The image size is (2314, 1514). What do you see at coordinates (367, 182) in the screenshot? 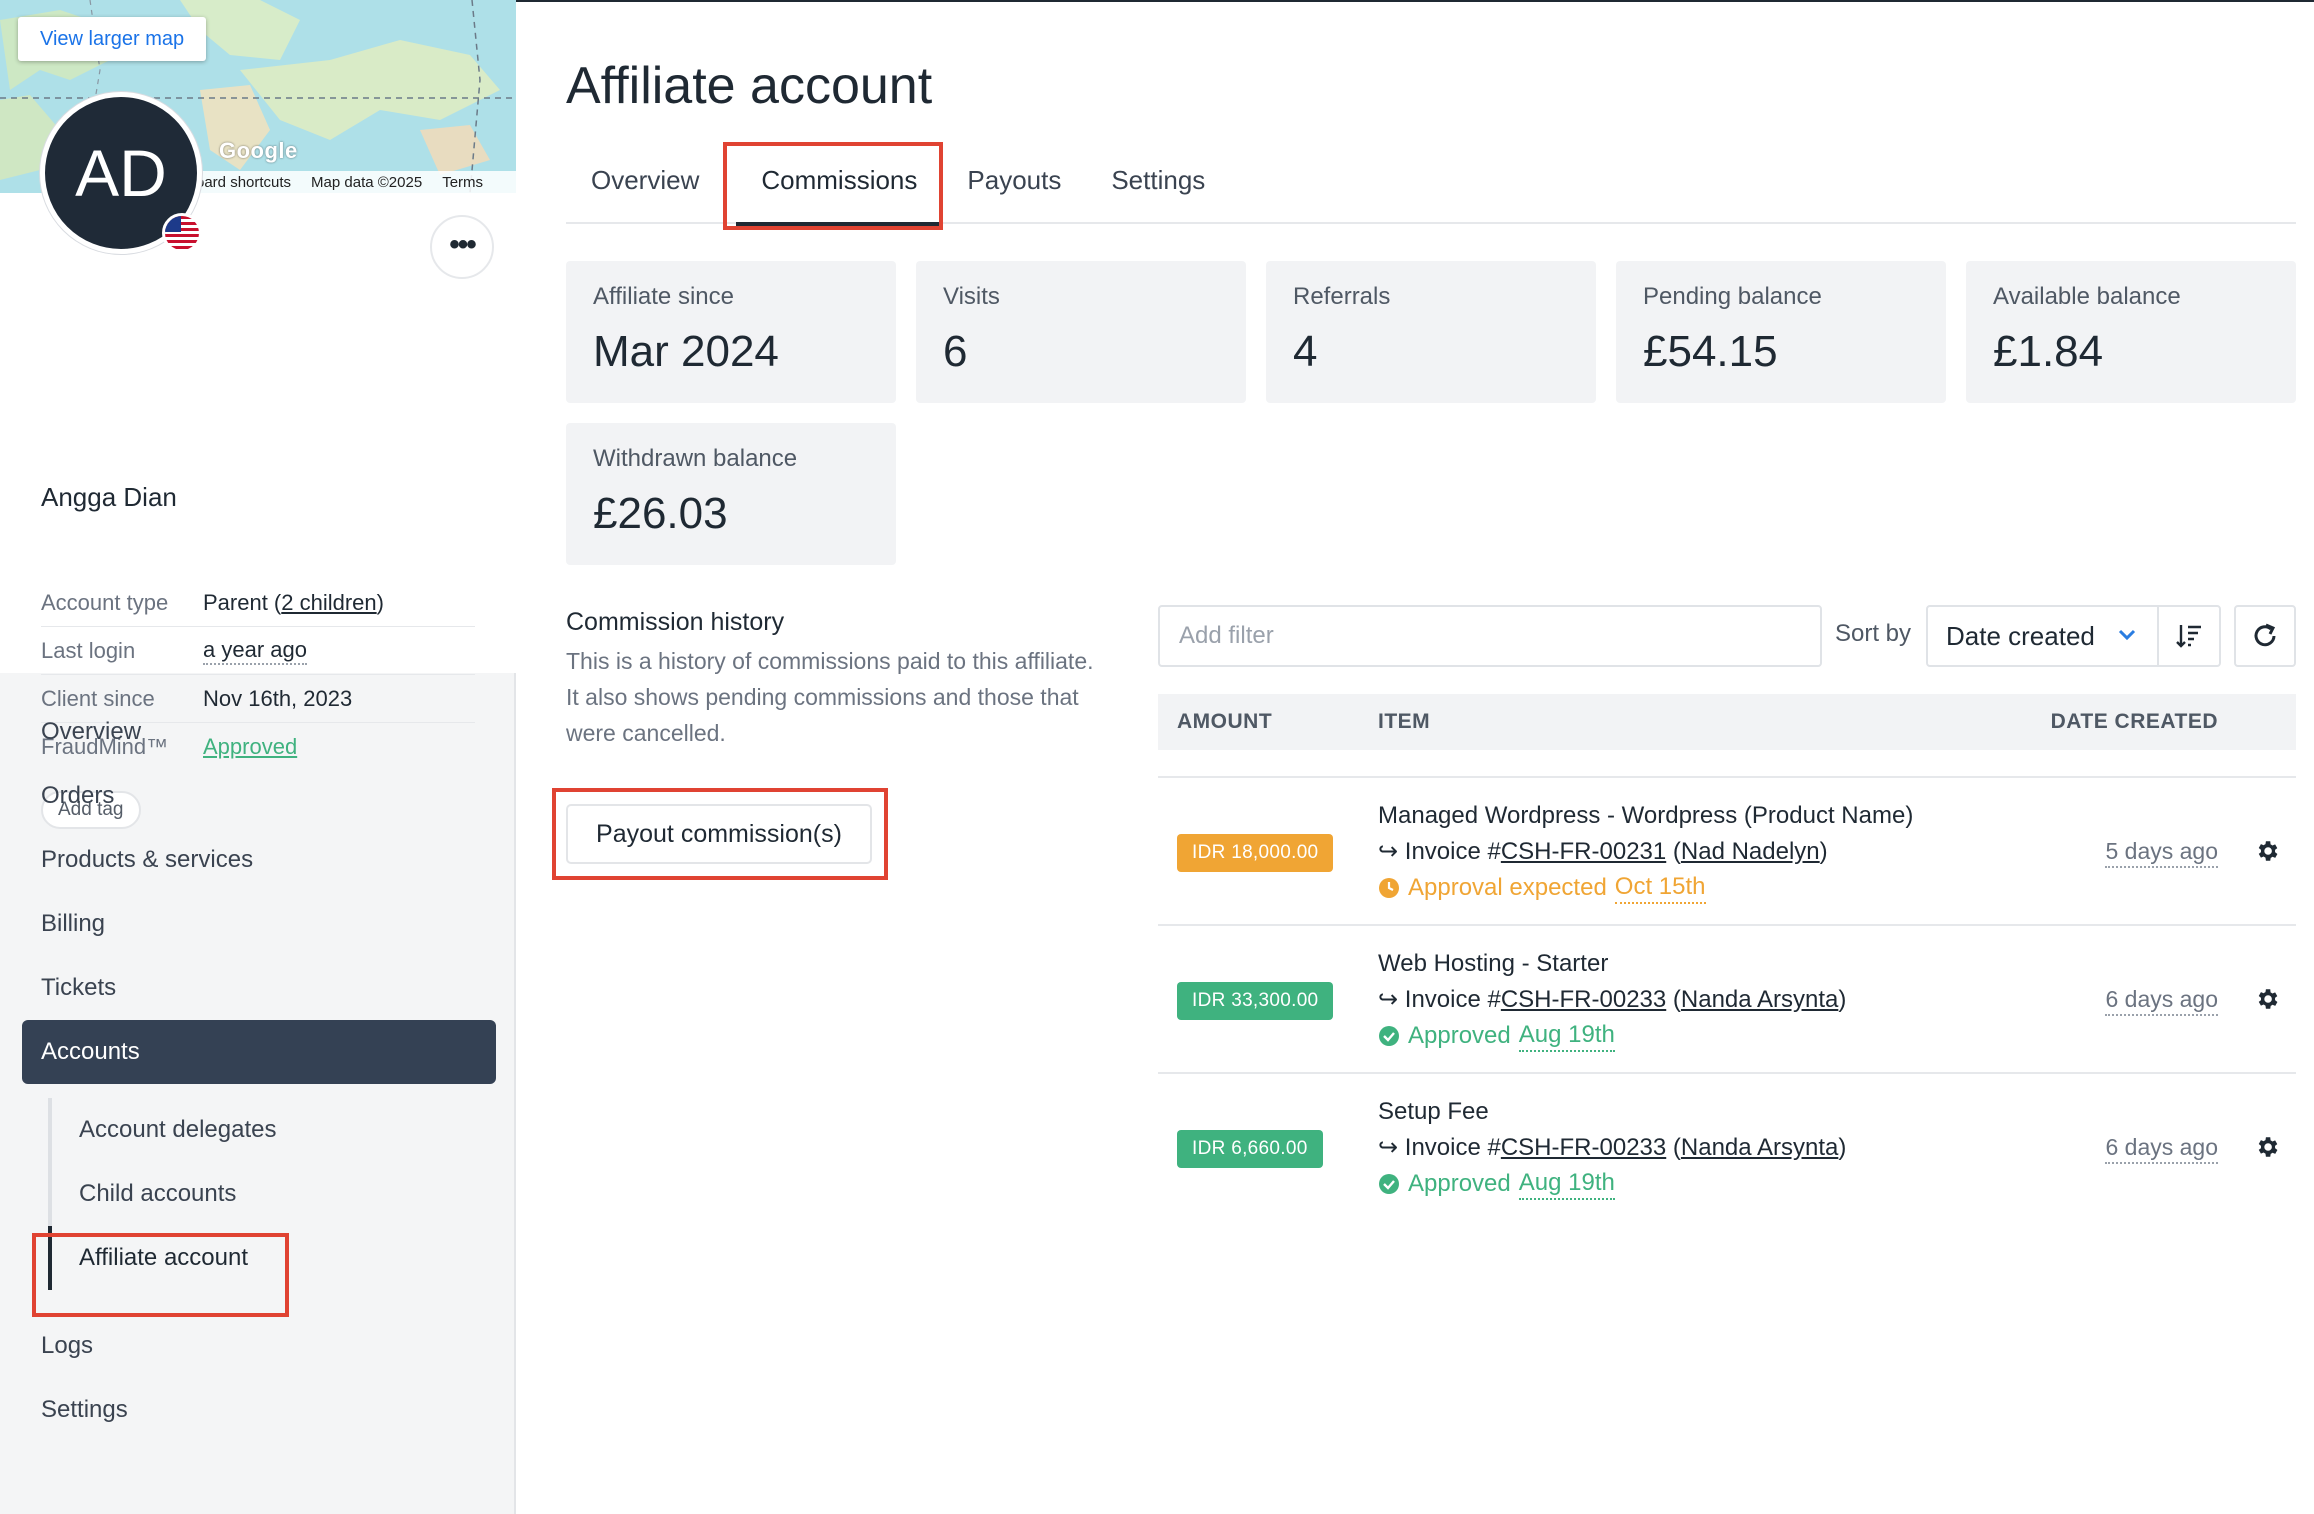
I see `map-data-label: Map data ©2025` at bounding box center [367, 182].